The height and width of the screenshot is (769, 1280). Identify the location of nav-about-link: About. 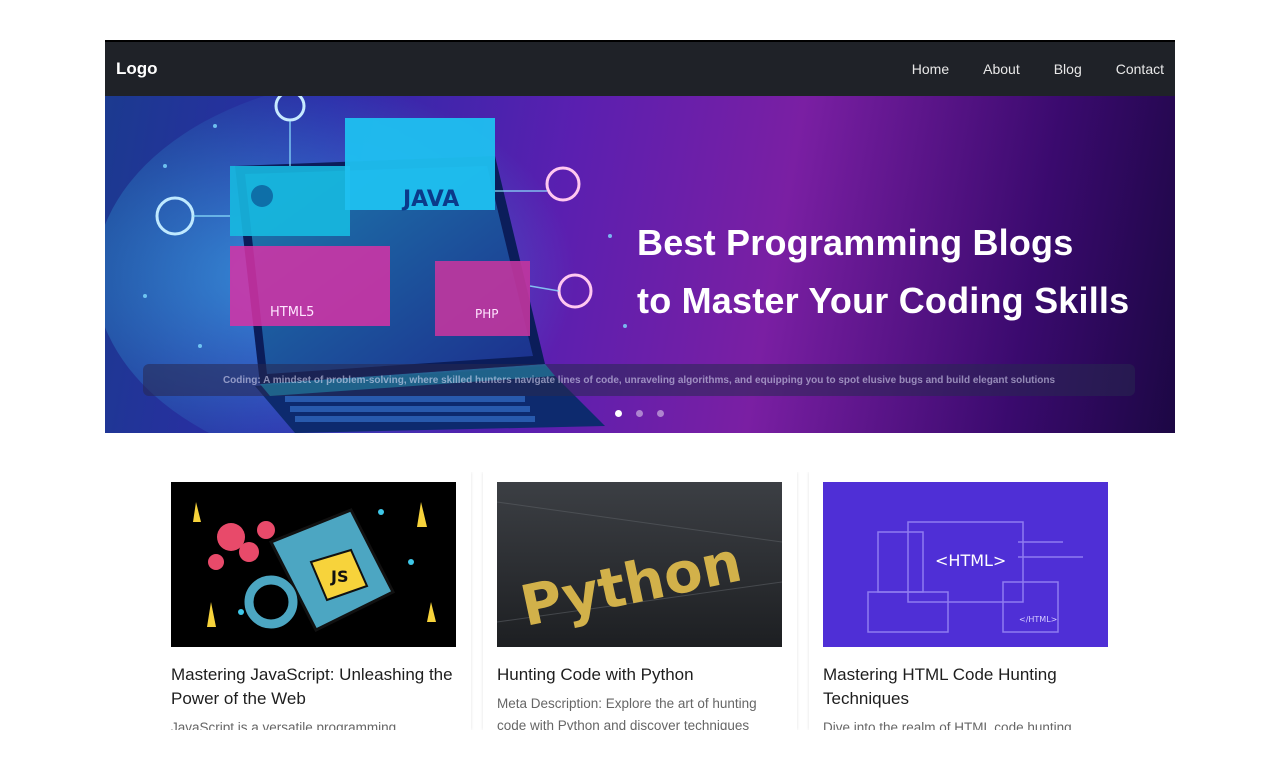
(1001, 69).